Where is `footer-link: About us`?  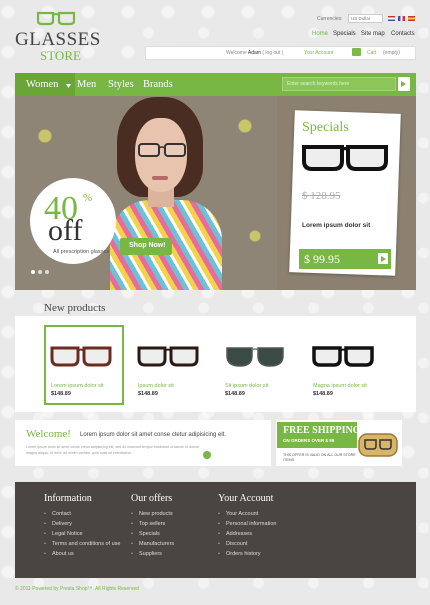
footer-link: About us is located at coordinates (82, 556).